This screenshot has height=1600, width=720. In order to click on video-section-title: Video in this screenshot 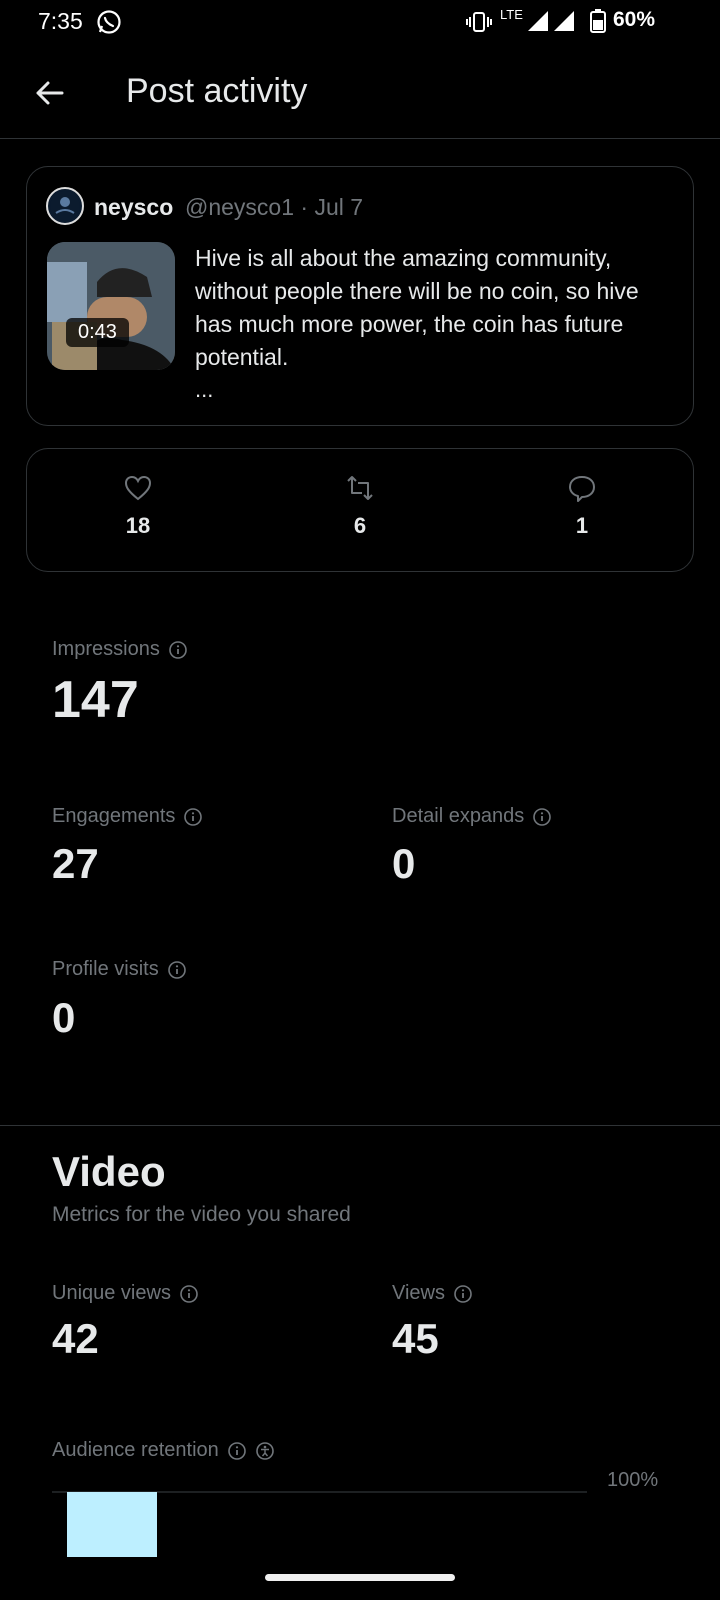, I will do `click(109, 1171)`.